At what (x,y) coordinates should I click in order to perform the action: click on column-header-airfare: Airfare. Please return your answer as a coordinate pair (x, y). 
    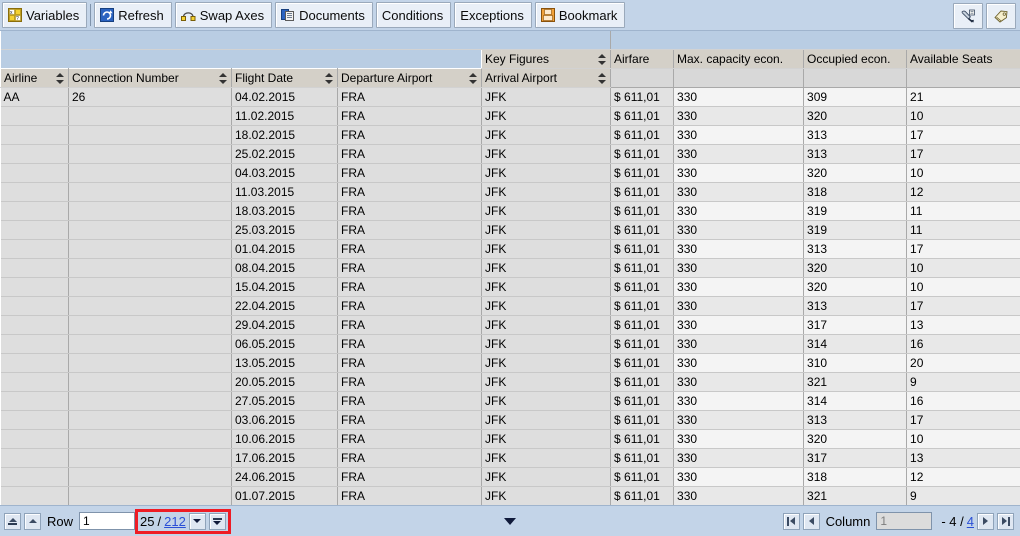
    Looking at the image, I should click on (642, 59).